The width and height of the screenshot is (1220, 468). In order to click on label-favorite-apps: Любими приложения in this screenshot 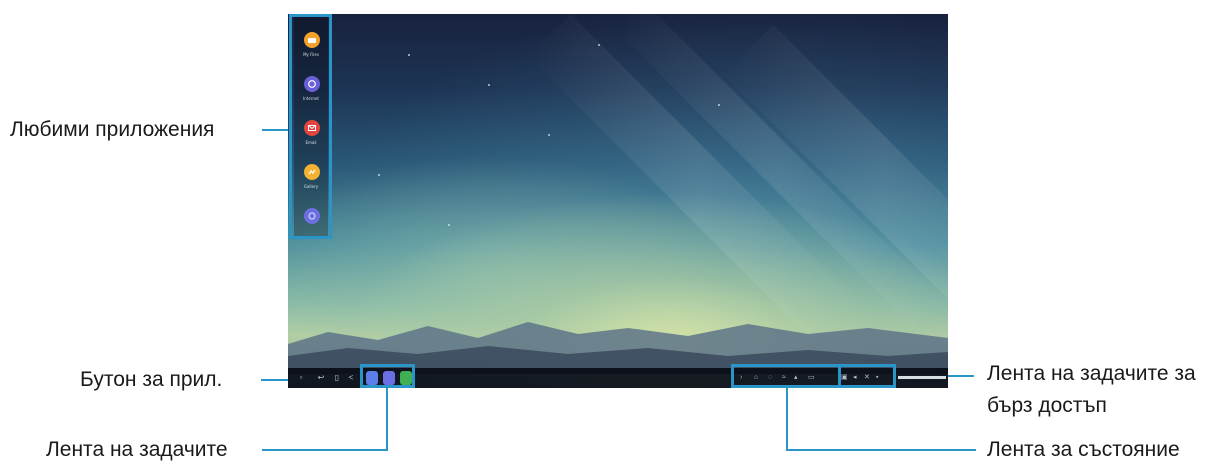, I will do `click(112, 129)`.